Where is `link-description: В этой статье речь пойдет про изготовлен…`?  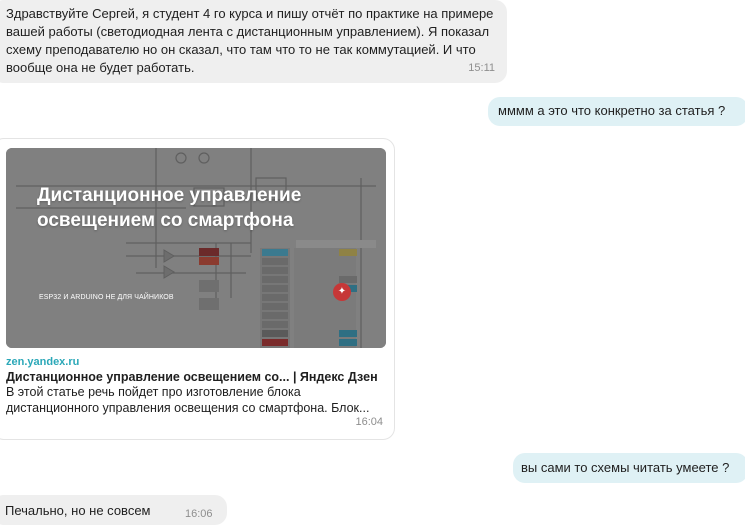
link-description: В этой статье речь пойдет про изготовлен… is located at coordinates (188, 400).